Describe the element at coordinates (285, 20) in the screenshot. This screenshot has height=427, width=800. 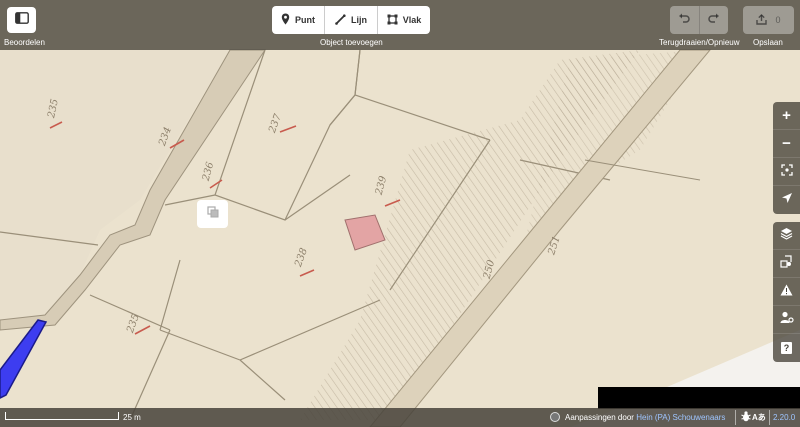
I see `map-pin-icon` at that location.